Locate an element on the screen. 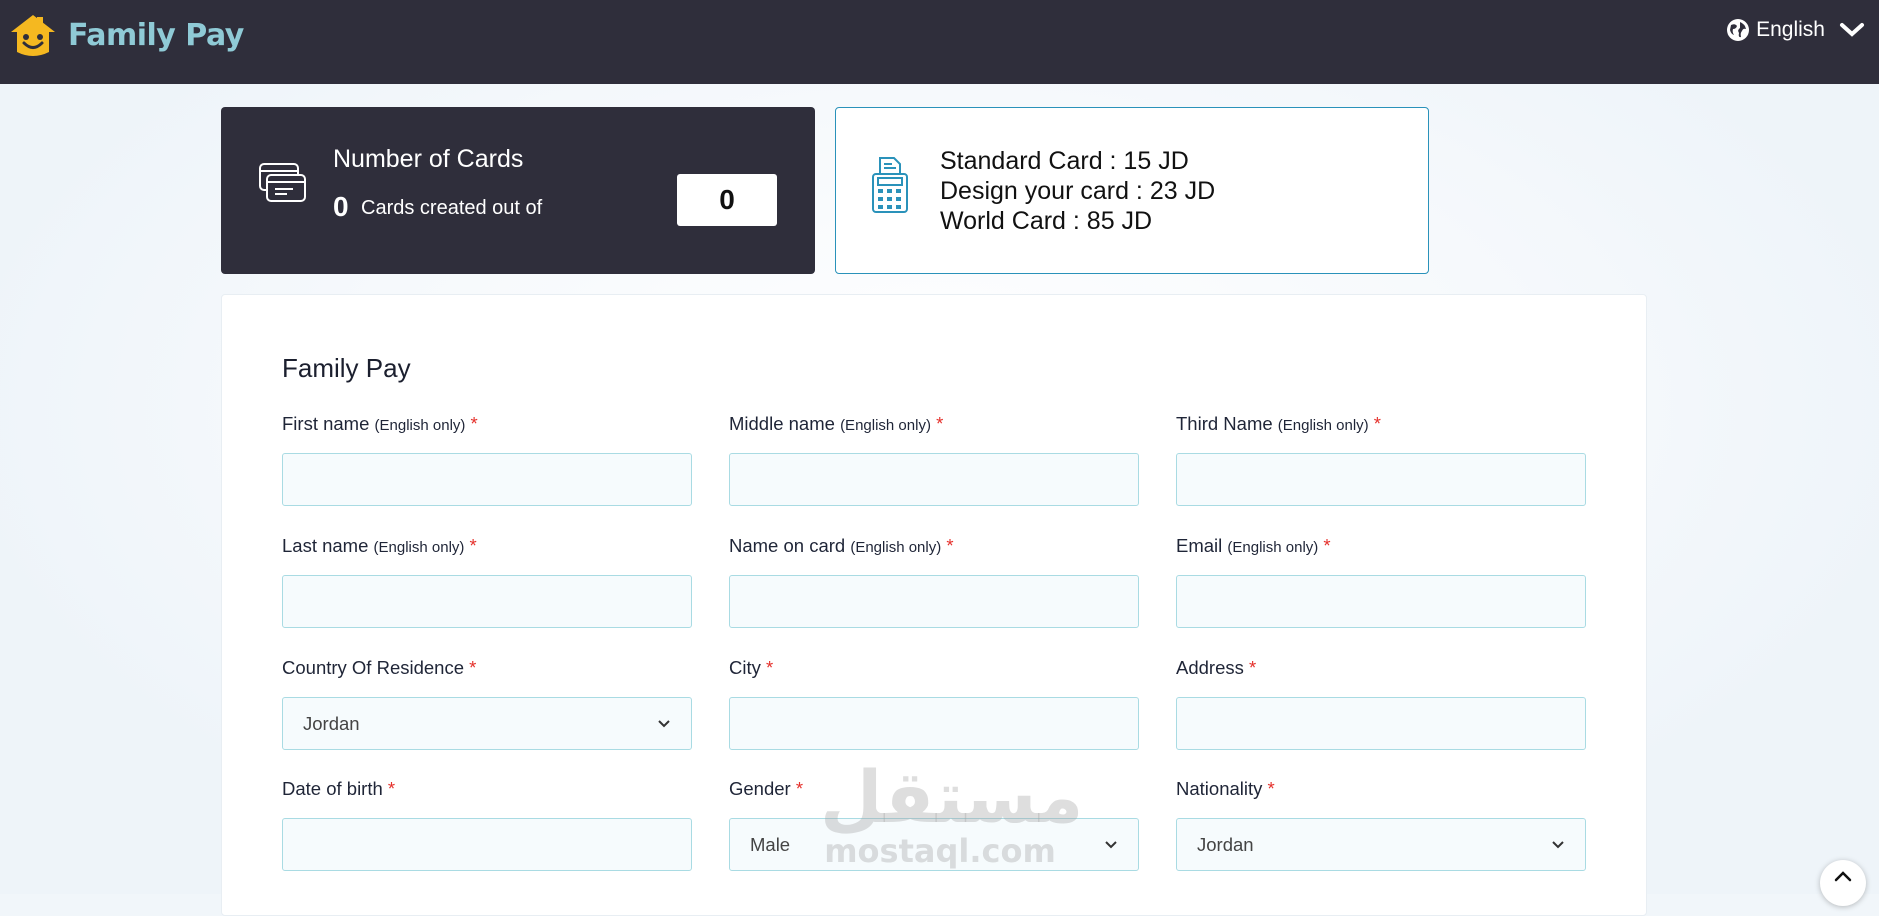 The height and width of the screenshot is (916, 1879). field-city: City * is located at coordinates (934, 703).